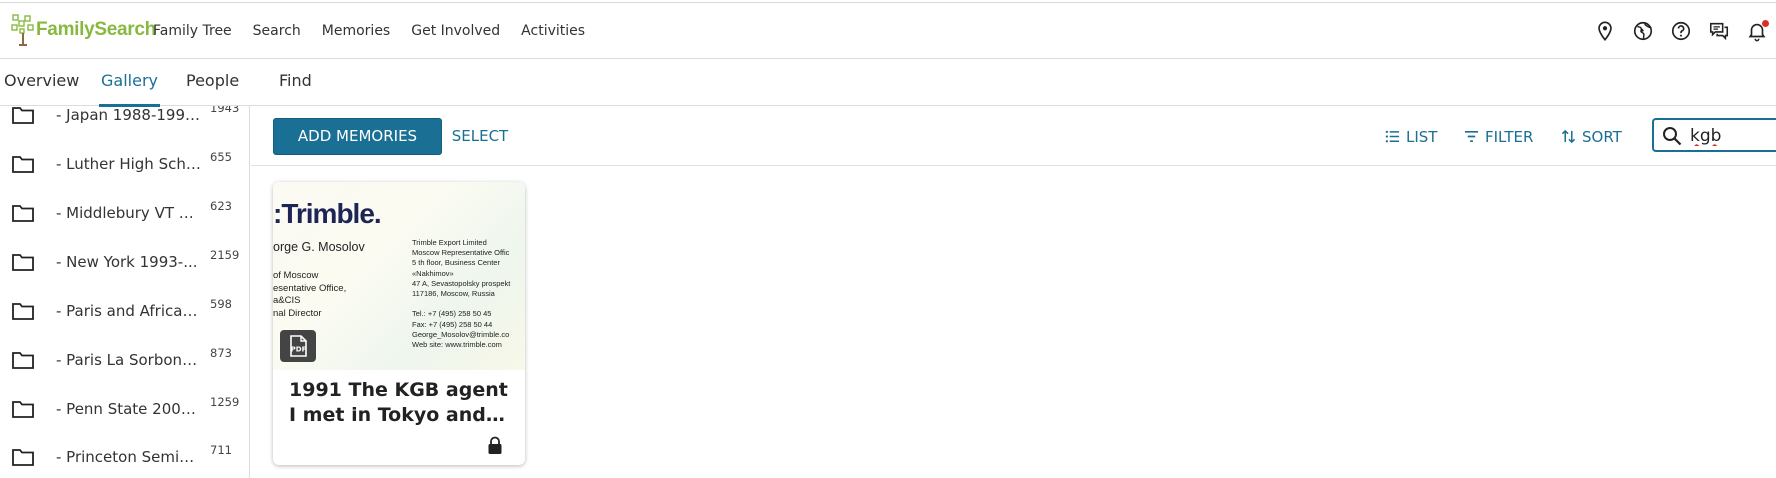 This screenshot has height=478, width=1776. What do you see at coordinates (221, 206) in the screenshot?
I see `folder-count: 623` at bounding box center [221, 206].